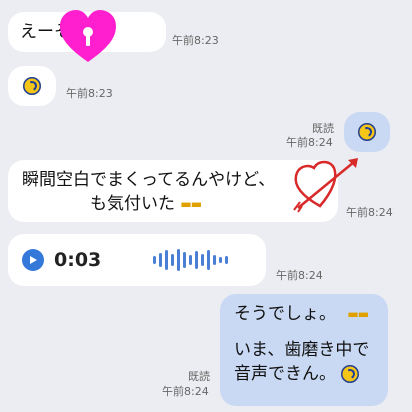 This screenshot has width=412, height=412. I want to click on message-line: も気付いた, so click(132, 204).